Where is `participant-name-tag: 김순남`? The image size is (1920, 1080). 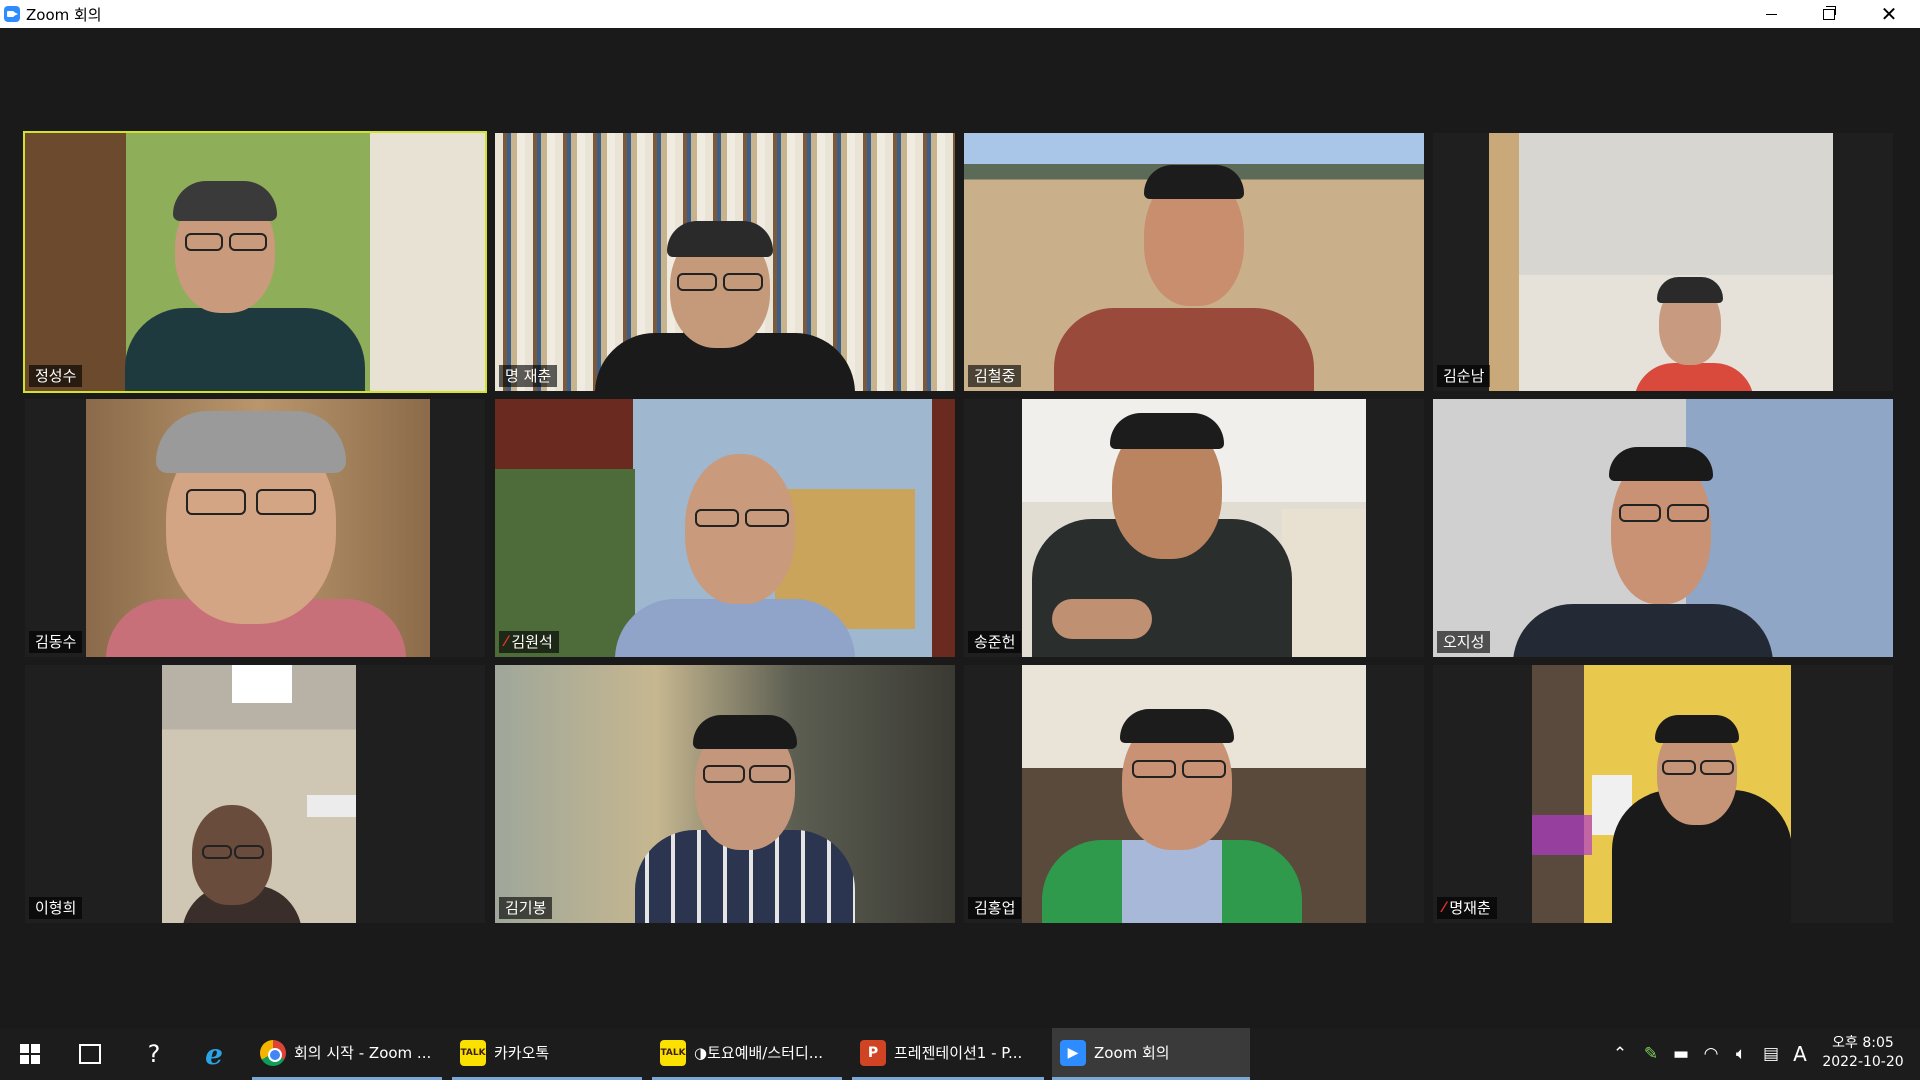
participant-name-tag: 김순남 is located at coordinates (1464, 376).